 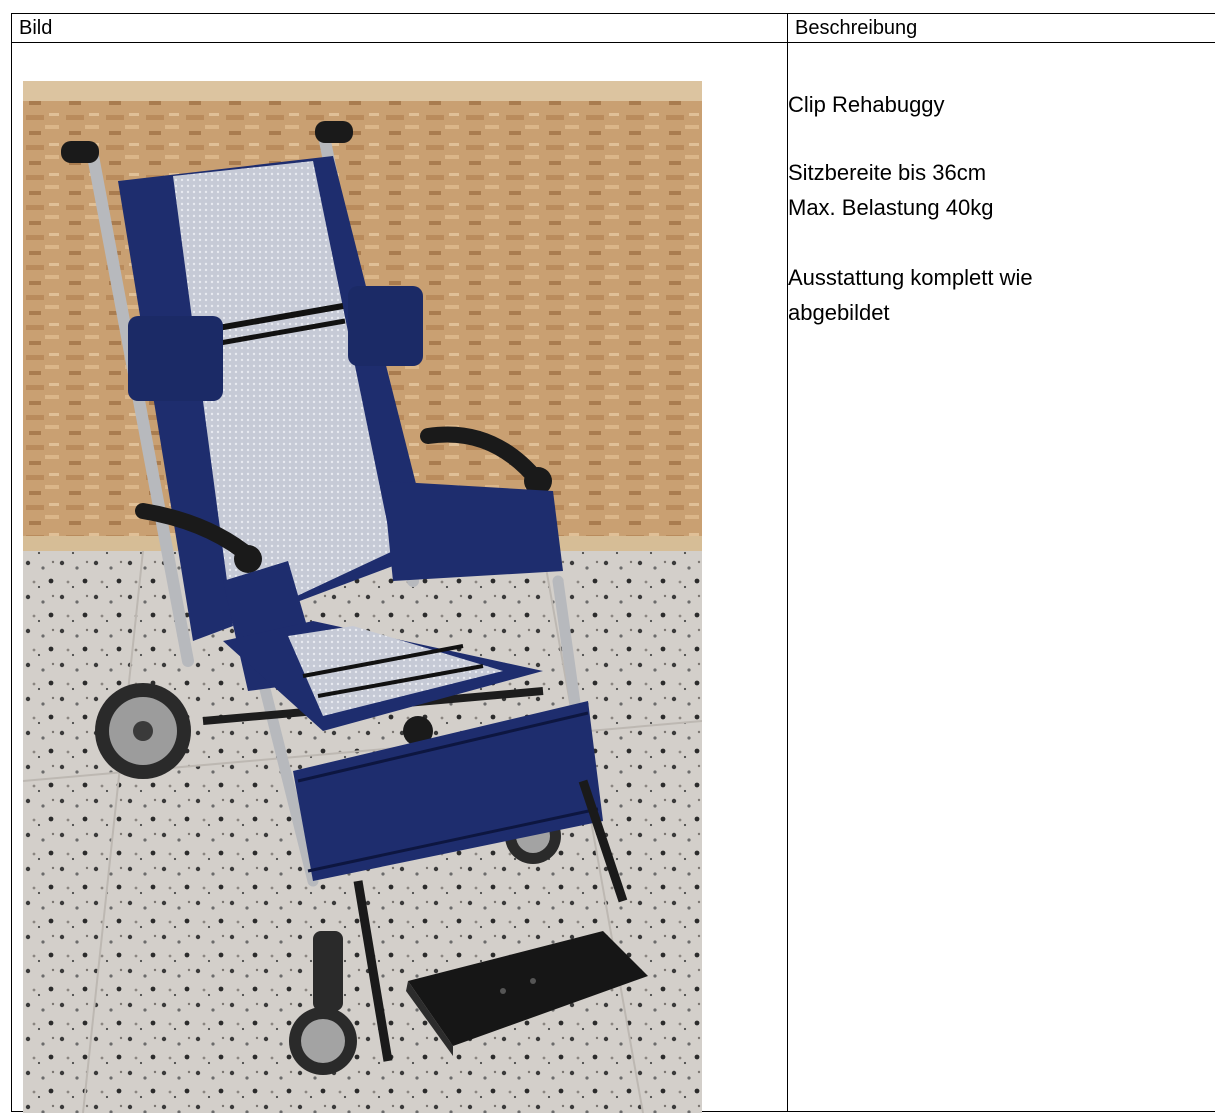 What do you see at coordinates (953, 295) in the screenshot?
I see `product-equipment: Ausstattung komplett wie abgebildet` at bounding box center [953, 295].